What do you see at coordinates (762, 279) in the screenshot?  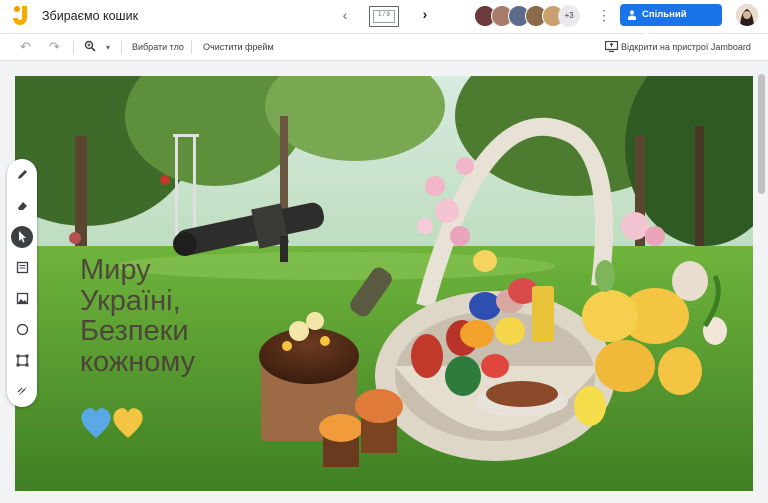 I see `vertical-scrollbar` at bounding box center [762, 279].